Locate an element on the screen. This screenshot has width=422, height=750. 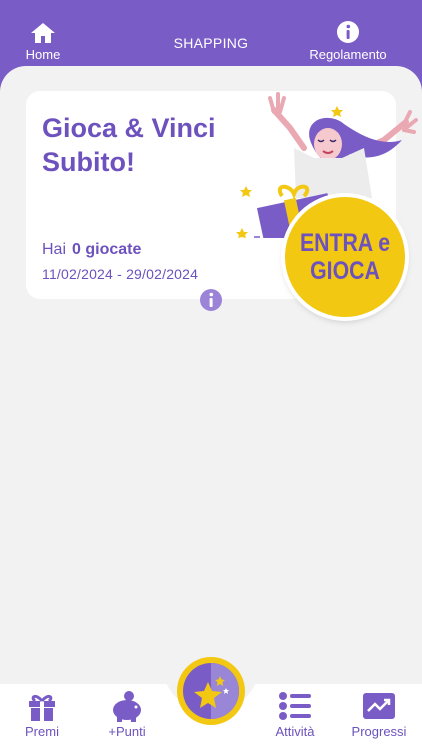
enter-and-play-button: ENTRA e GIOCA is located at coordinates (345, 257).